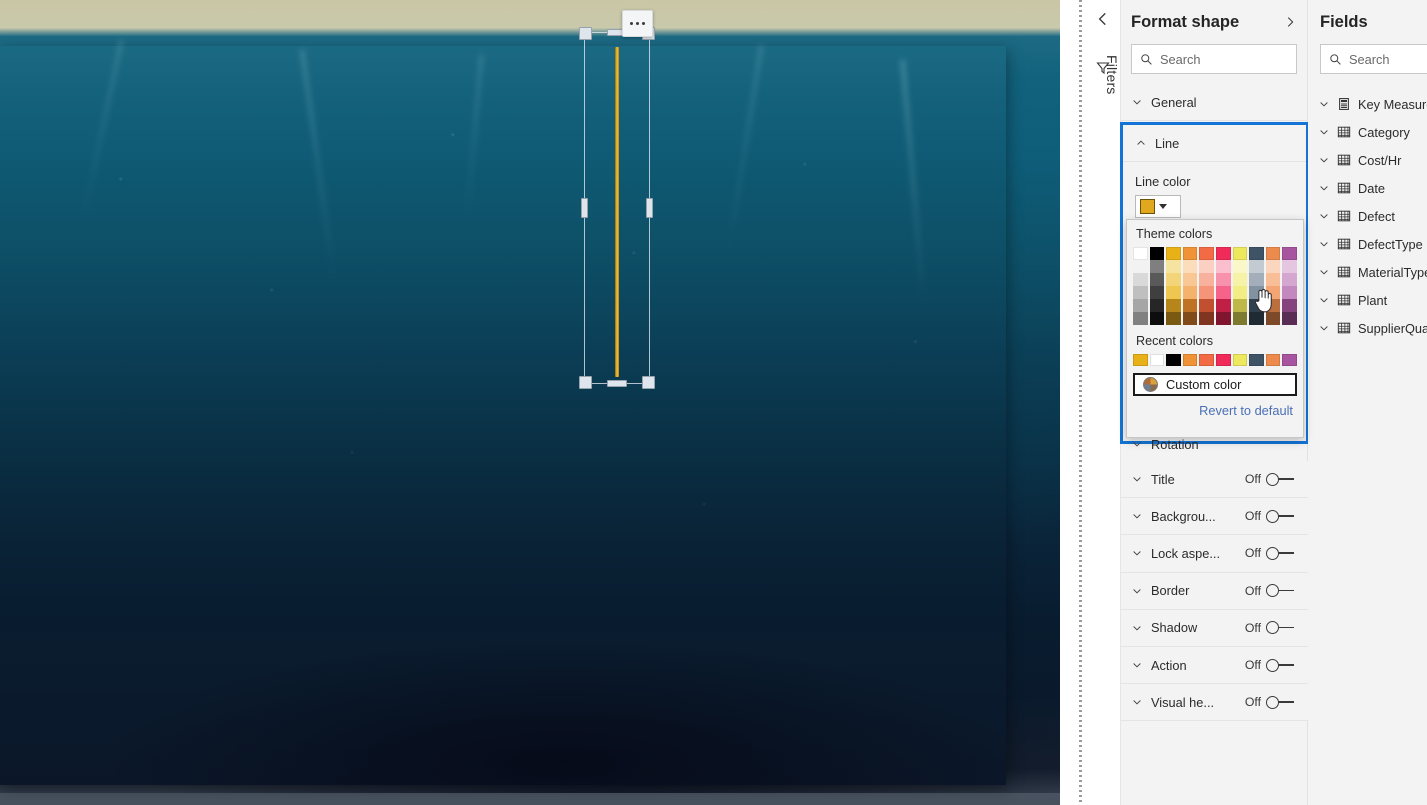  What do you see at coordinates (1373, 59) in the screenshot?
I see `fields-search-input: Search` at bounding box center [1373, 59].